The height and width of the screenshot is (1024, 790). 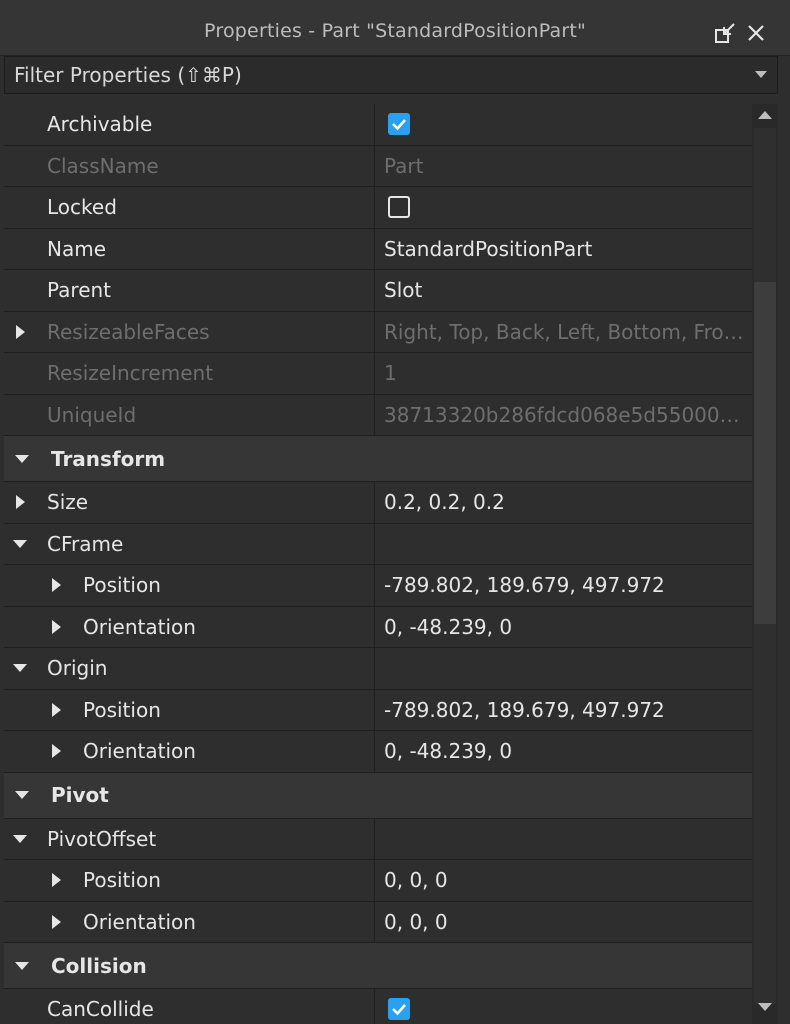 I want to click on property-name: UniqueId, so click(x=91, y=415).